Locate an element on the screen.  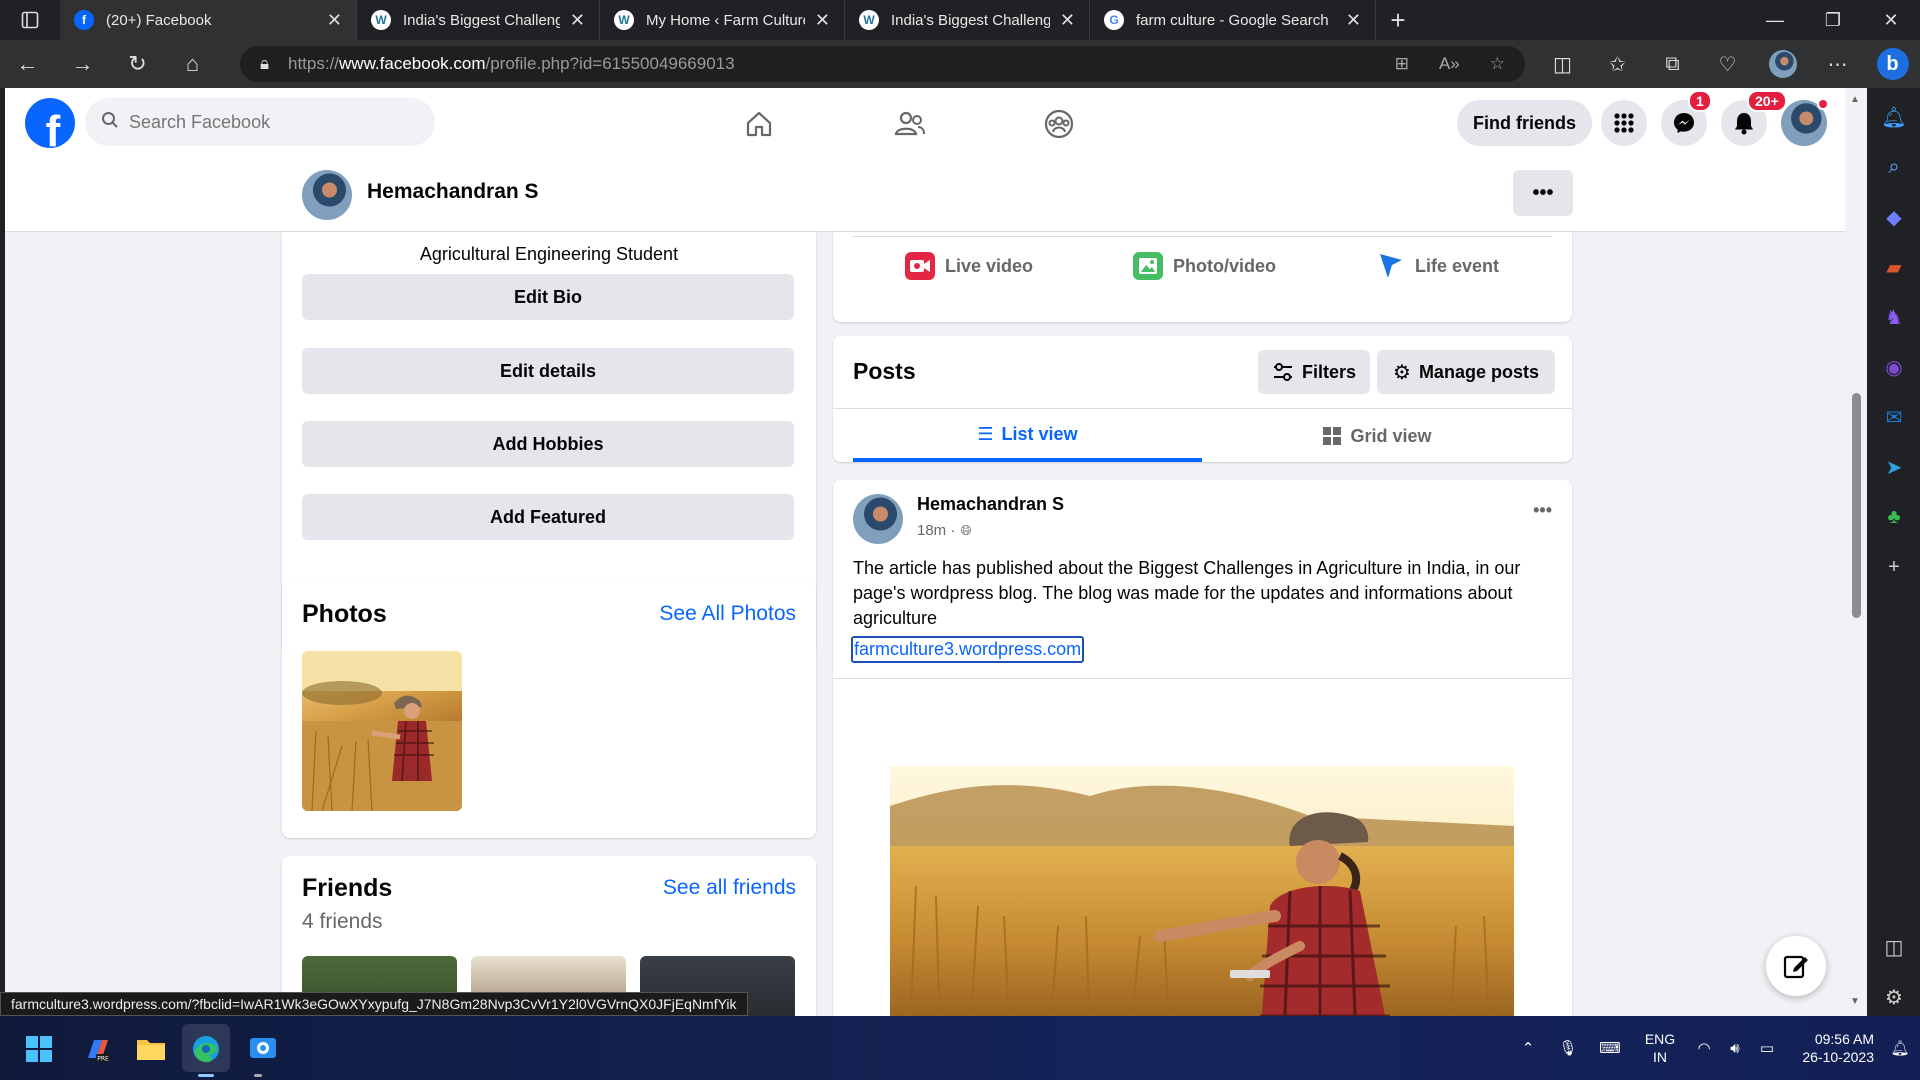
add-featured-button: Add Featured is located at coordinates (548, 517).